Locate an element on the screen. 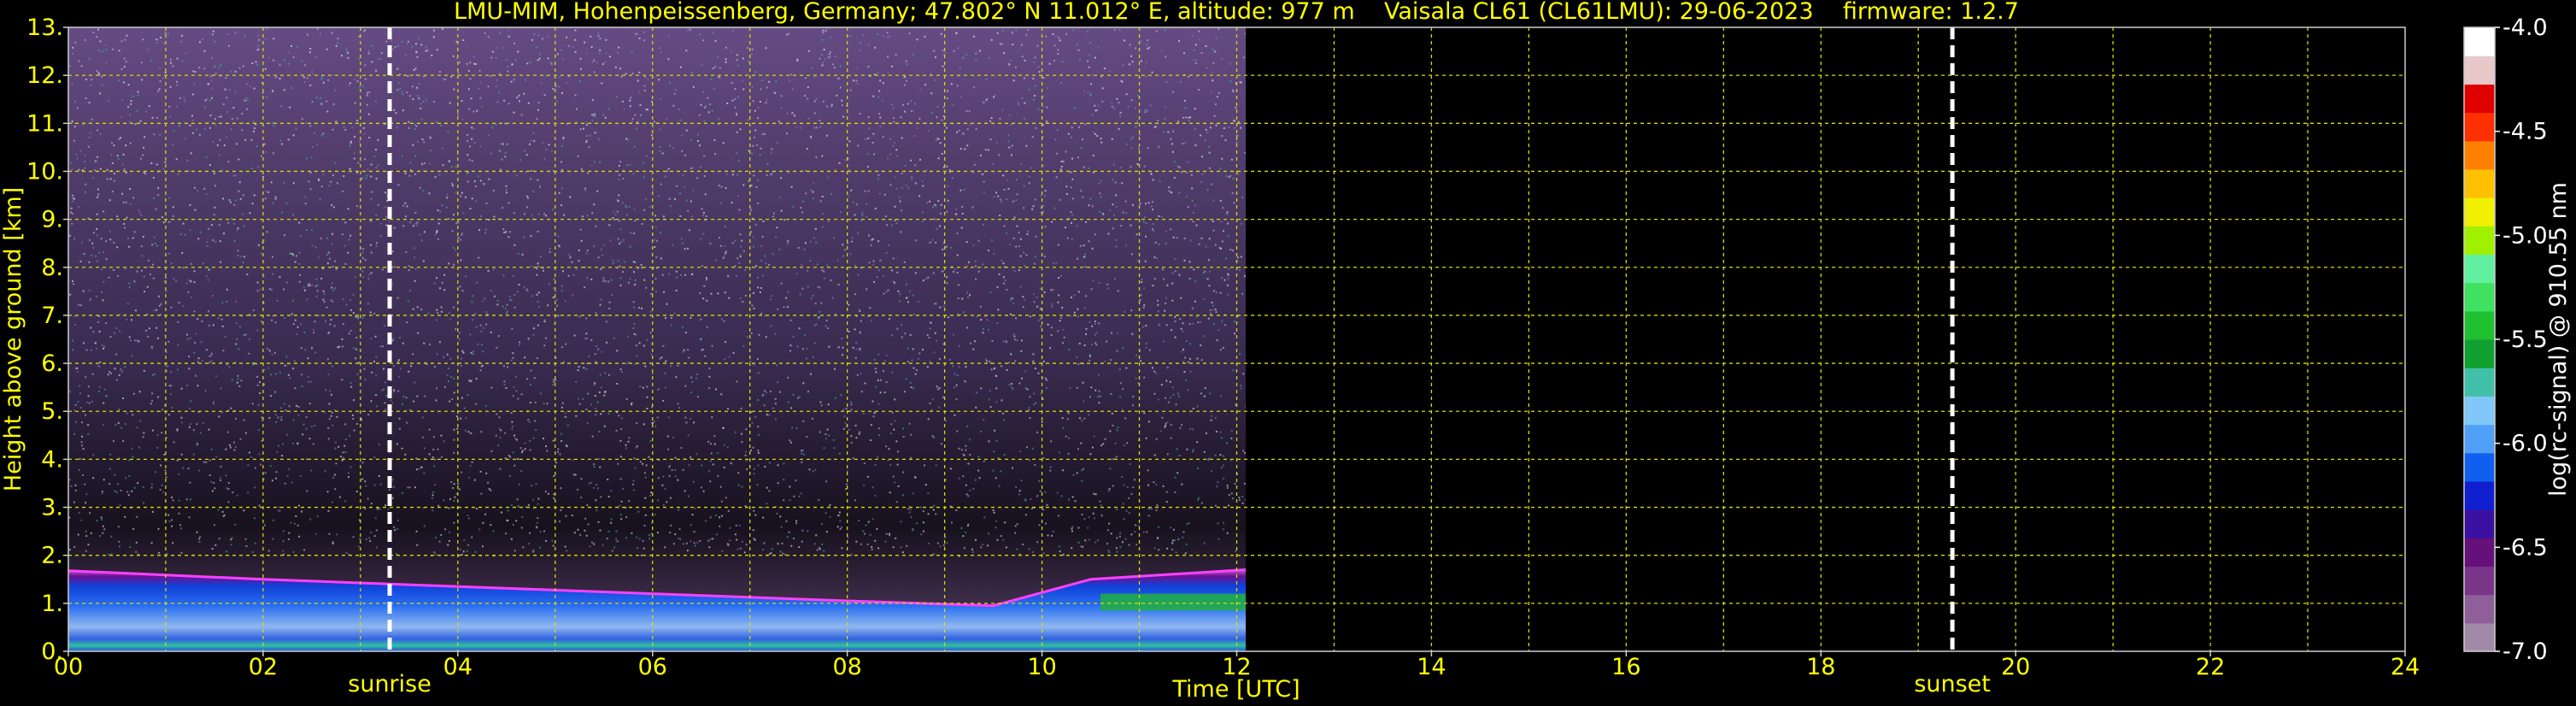  colorbar-label: log(rc-signal) @ 910.55 nm is located at coordinates (2558, 339).